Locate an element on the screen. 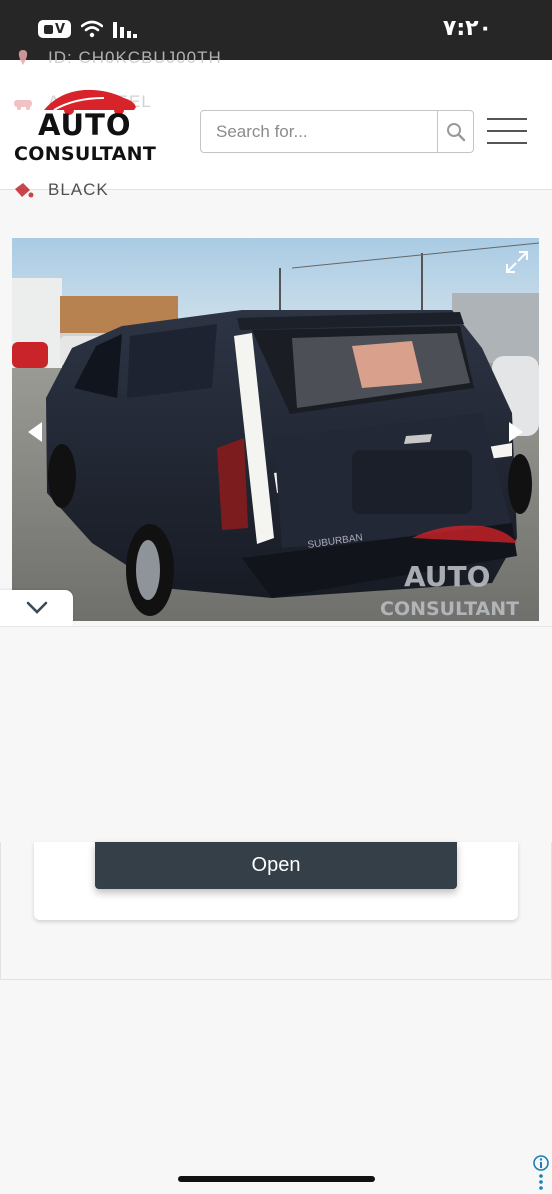 The height and width of the screenshot is (1194, 552). home-indicator is located at coordinates (276, 1179).